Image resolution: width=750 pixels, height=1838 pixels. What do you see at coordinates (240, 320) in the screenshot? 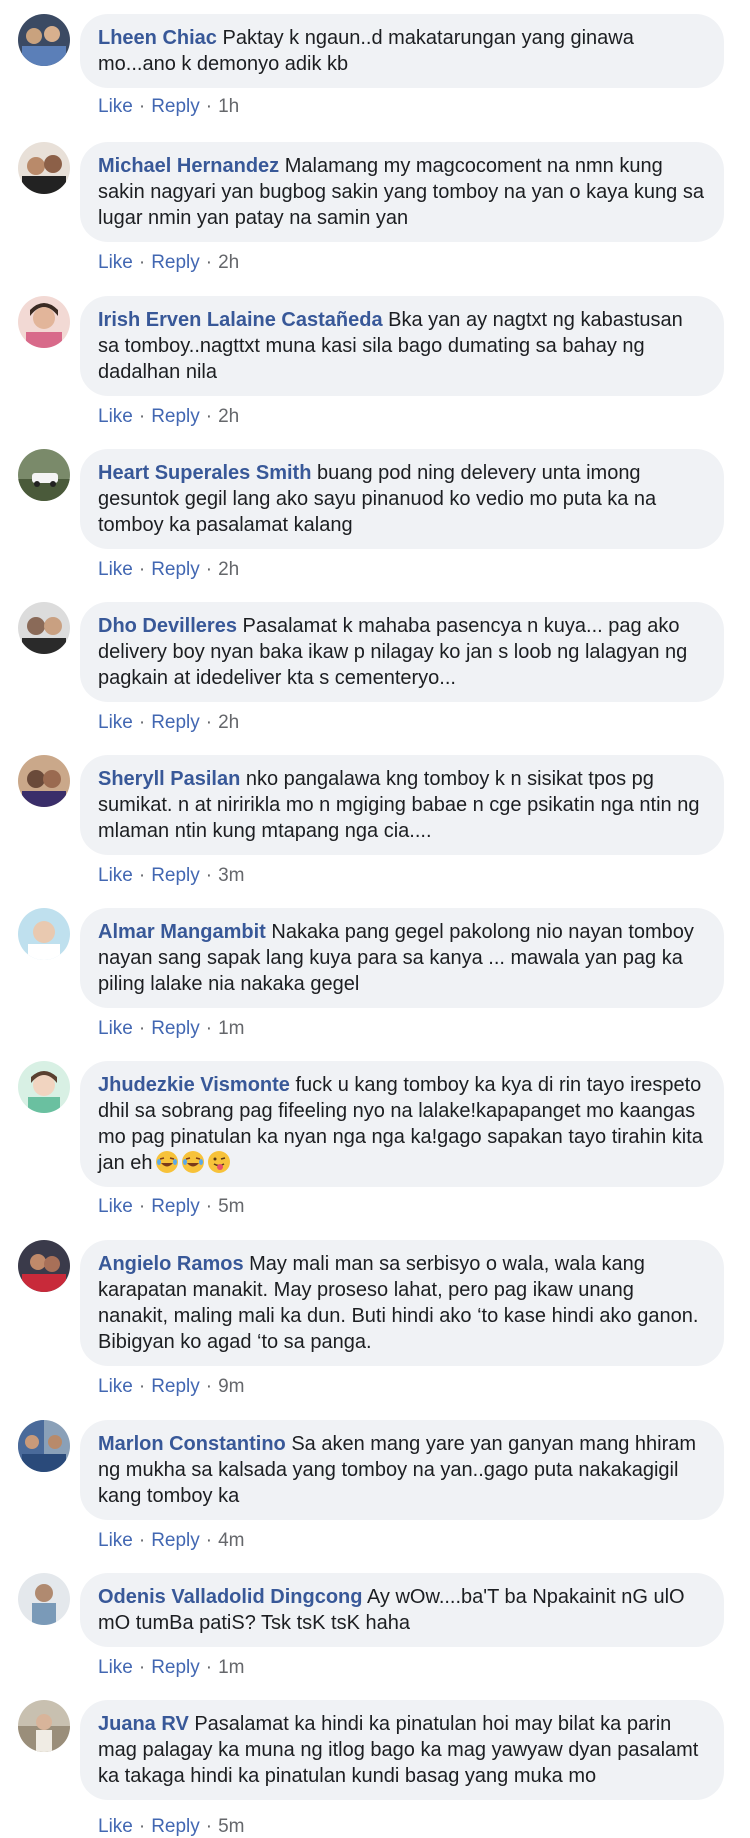
I see `comment-author: Irish Erven Lalaine Castañeda` at bounding box center [240, 320].